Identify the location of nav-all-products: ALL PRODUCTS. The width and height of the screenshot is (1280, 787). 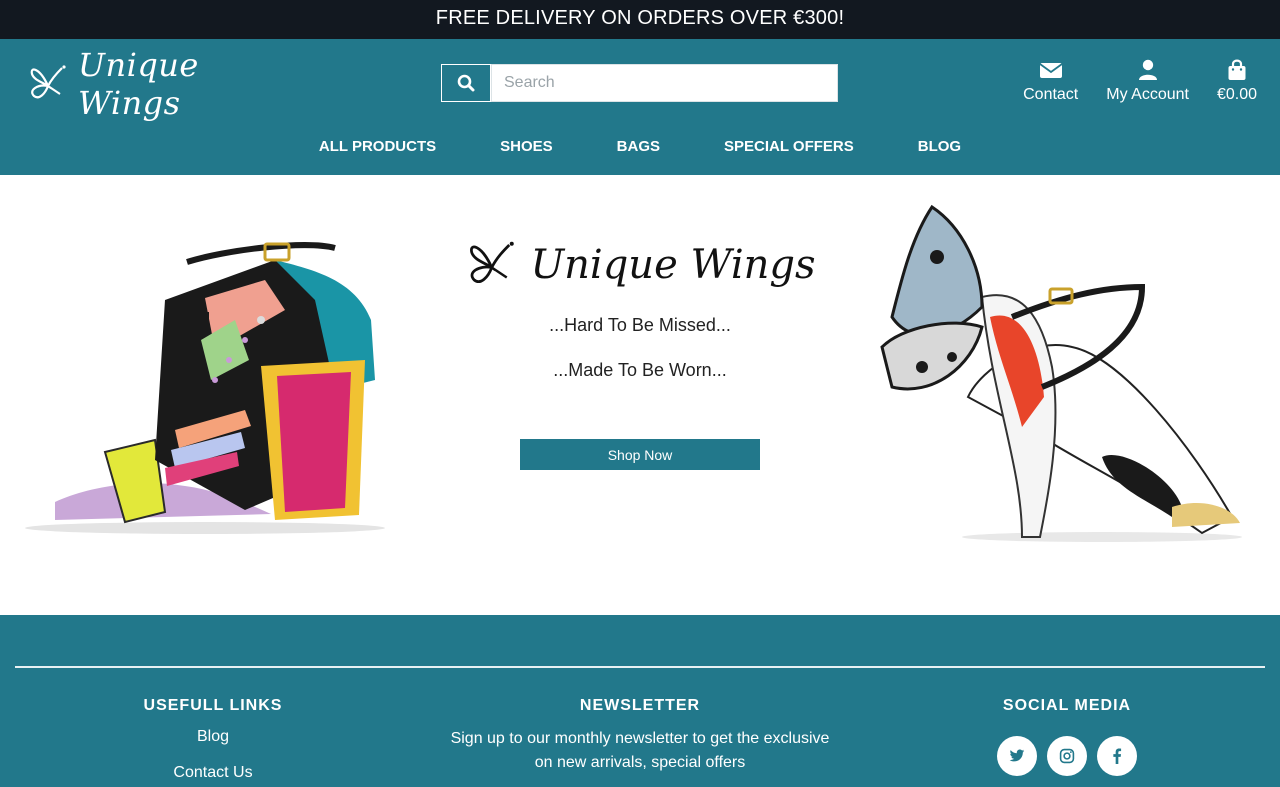
(377, 148).